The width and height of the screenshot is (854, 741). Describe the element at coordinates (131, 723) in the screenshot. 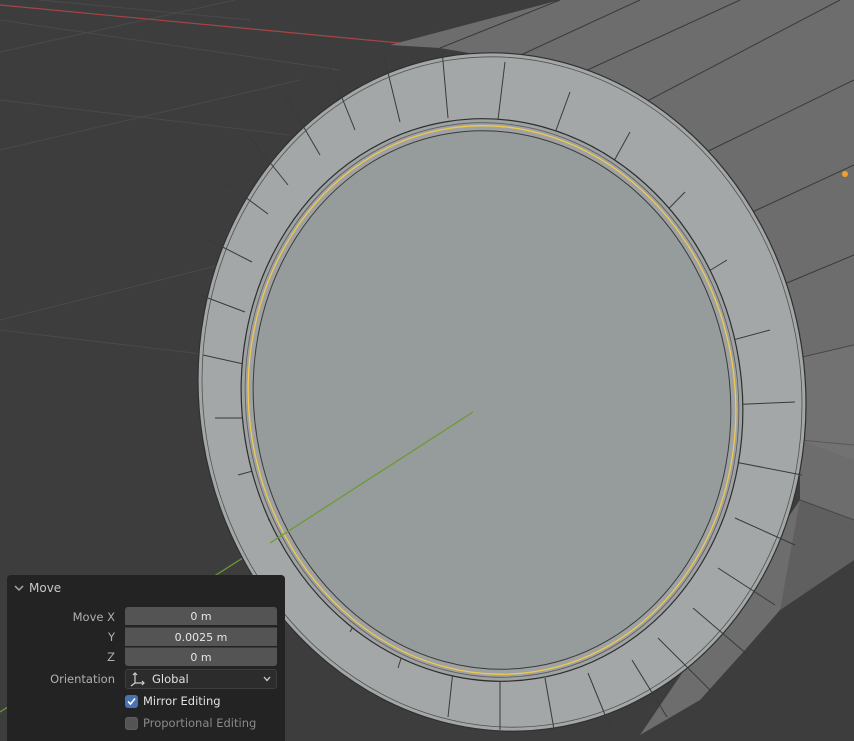

I see `proportional-editing-checkbox` at that location.